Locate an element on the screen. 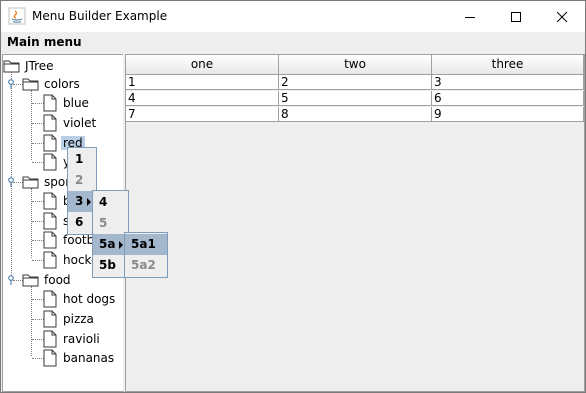  context-menu-3: 5a1 5a2 is located at coordinates (146, 255).